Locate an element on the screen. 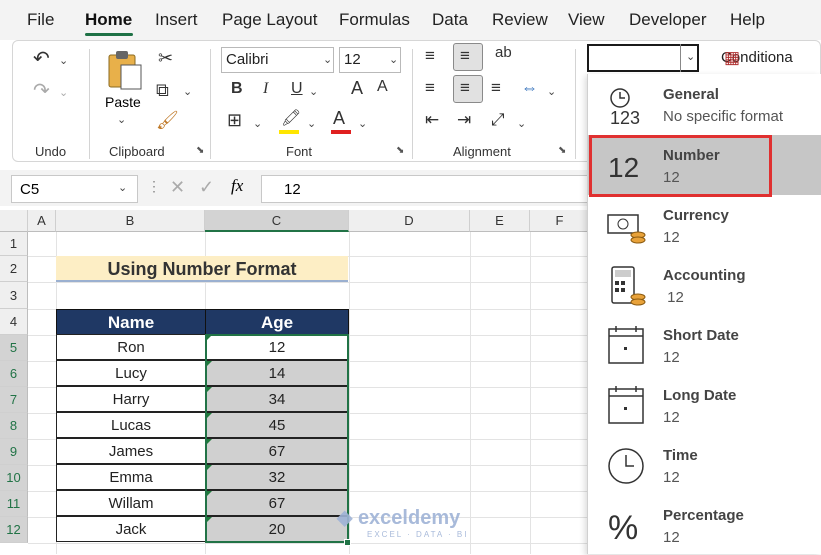 The width and height of the screenshot is (821, 555). merge-dropdown-icon: ⌄ is located at coordinates (551, 91).